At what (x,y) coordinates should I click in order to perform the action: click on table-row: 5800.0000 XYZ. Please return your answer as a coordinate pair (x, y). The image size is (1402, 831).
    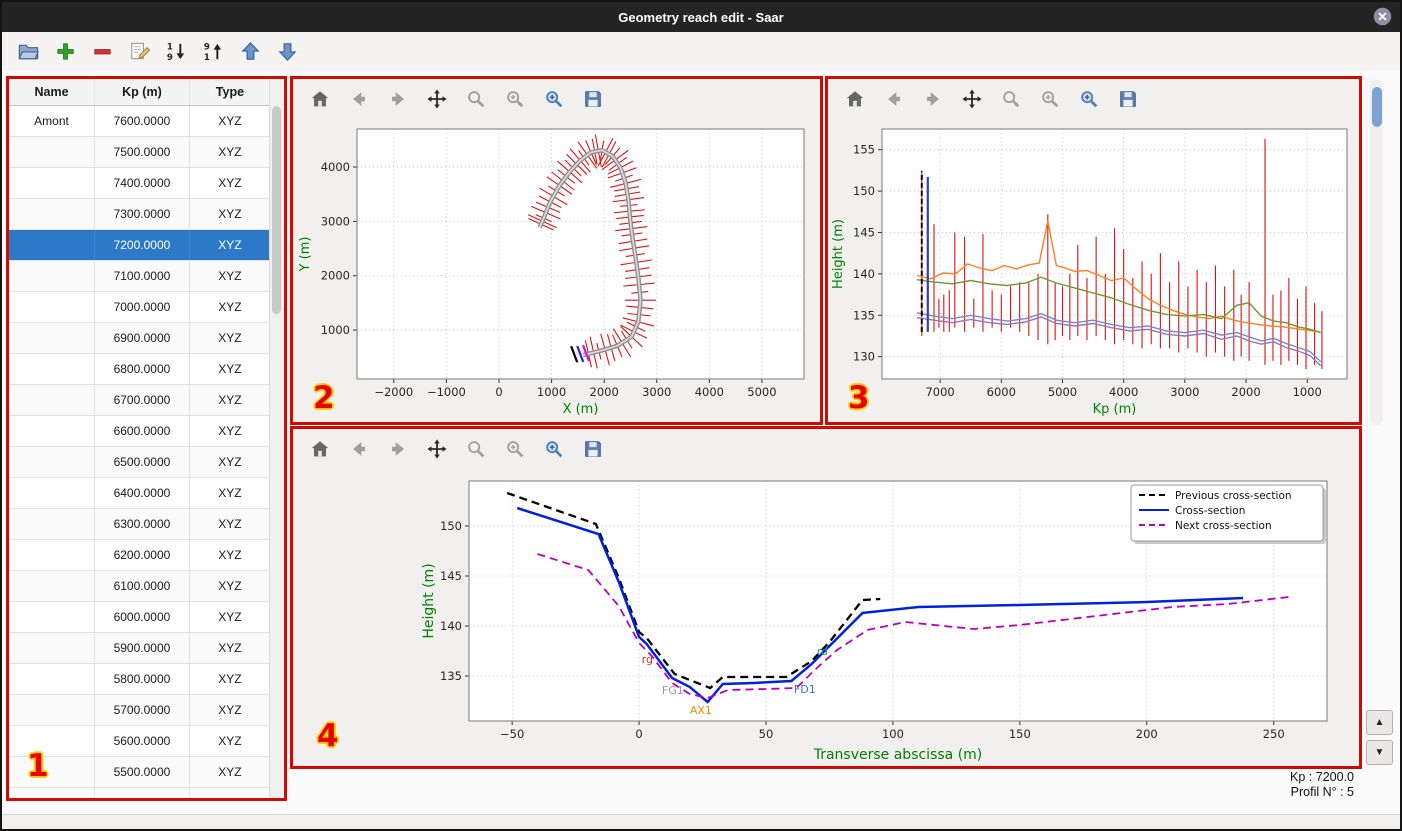
    Looking at the image, I should click on (139, 679).